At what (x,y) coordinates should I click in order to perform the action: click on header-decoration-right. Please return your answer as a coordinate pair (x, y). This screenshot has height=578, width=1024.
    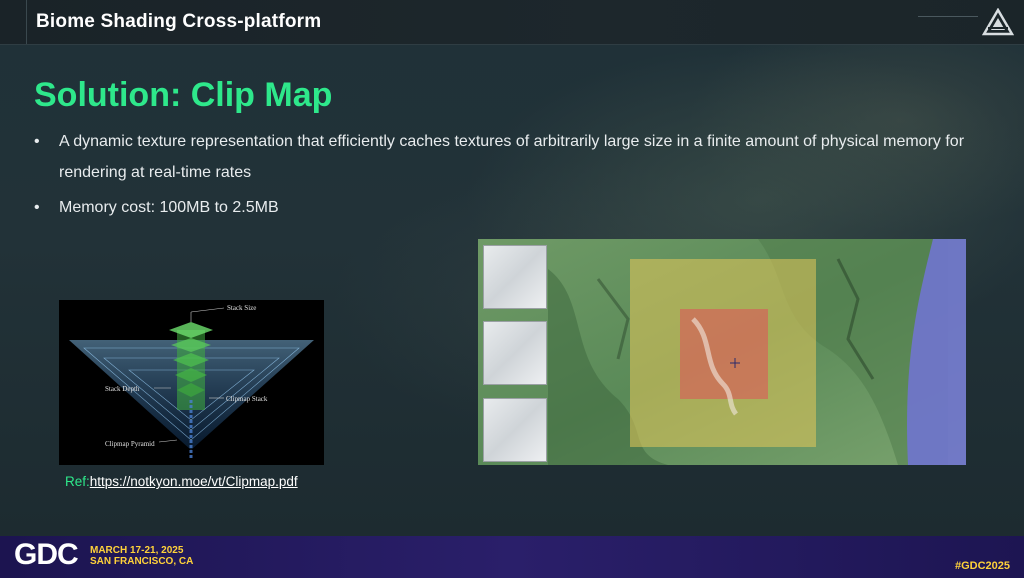
    Looking at the image, I should click on (948, 19).